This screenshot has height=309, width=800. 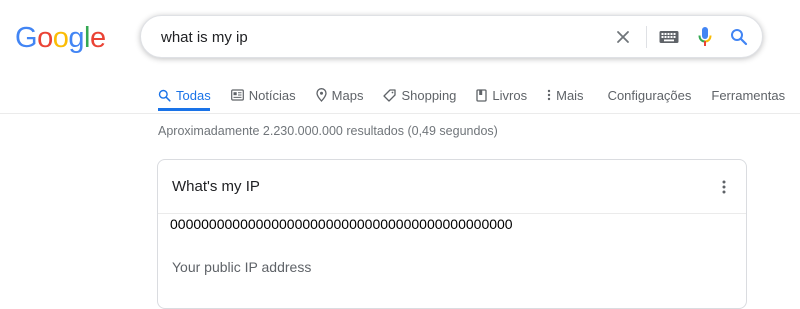 I want to click on tab-noticias: Notícias, so click(x=263, y=95).